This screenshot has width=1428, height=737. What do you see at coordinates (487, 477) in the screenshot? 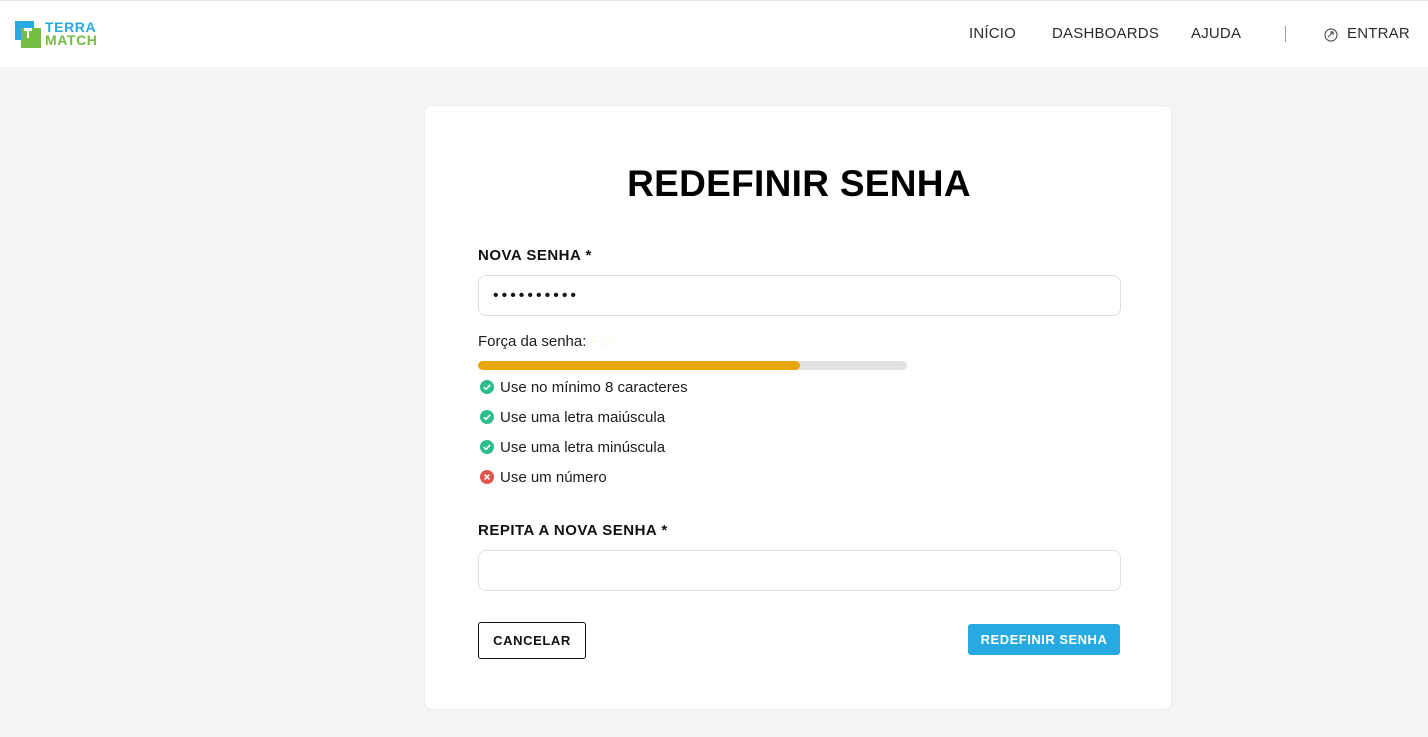
I see `x-circle-icon` at bounding box center [487, 477].